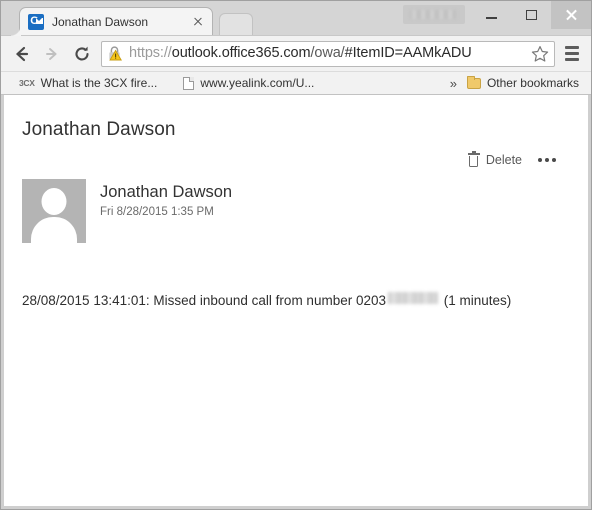 This screenshot has height=510, width=592. I want to click on title-bar: O Jonathan Dawson, so click(296, 18).